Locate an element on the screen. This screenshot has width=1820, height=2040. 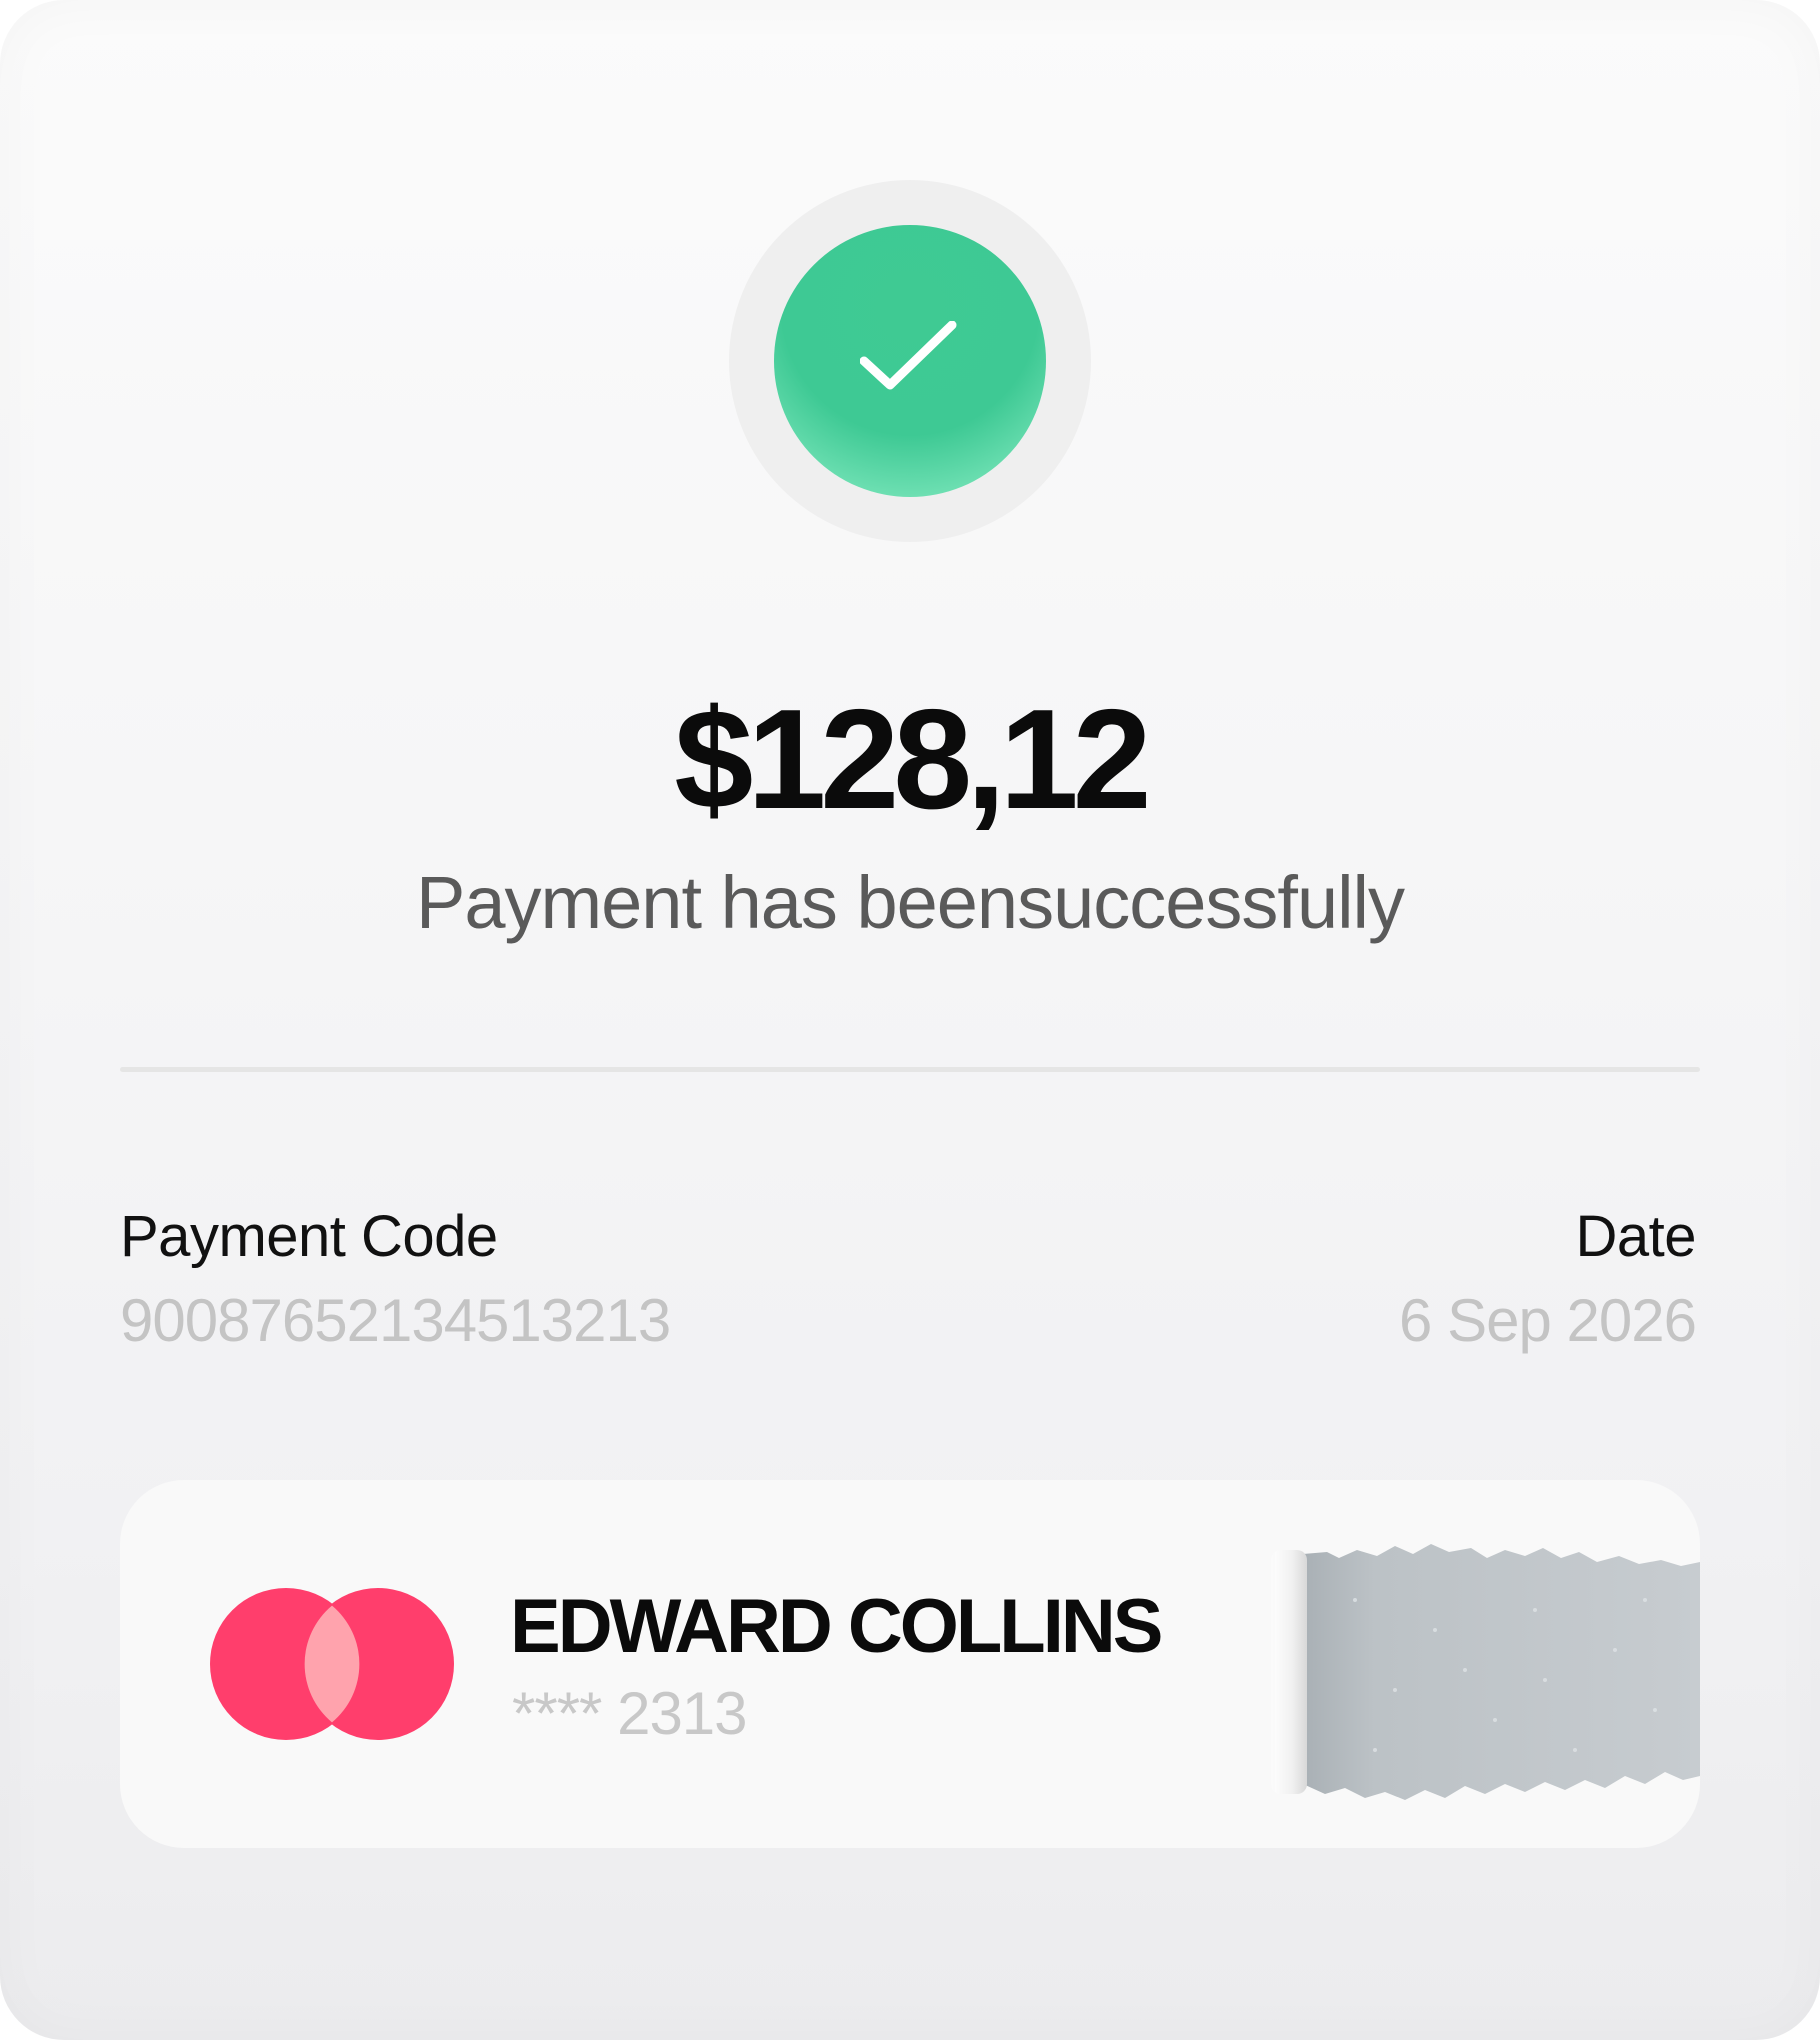
success-status-circle is located at coordinates (910, 361).